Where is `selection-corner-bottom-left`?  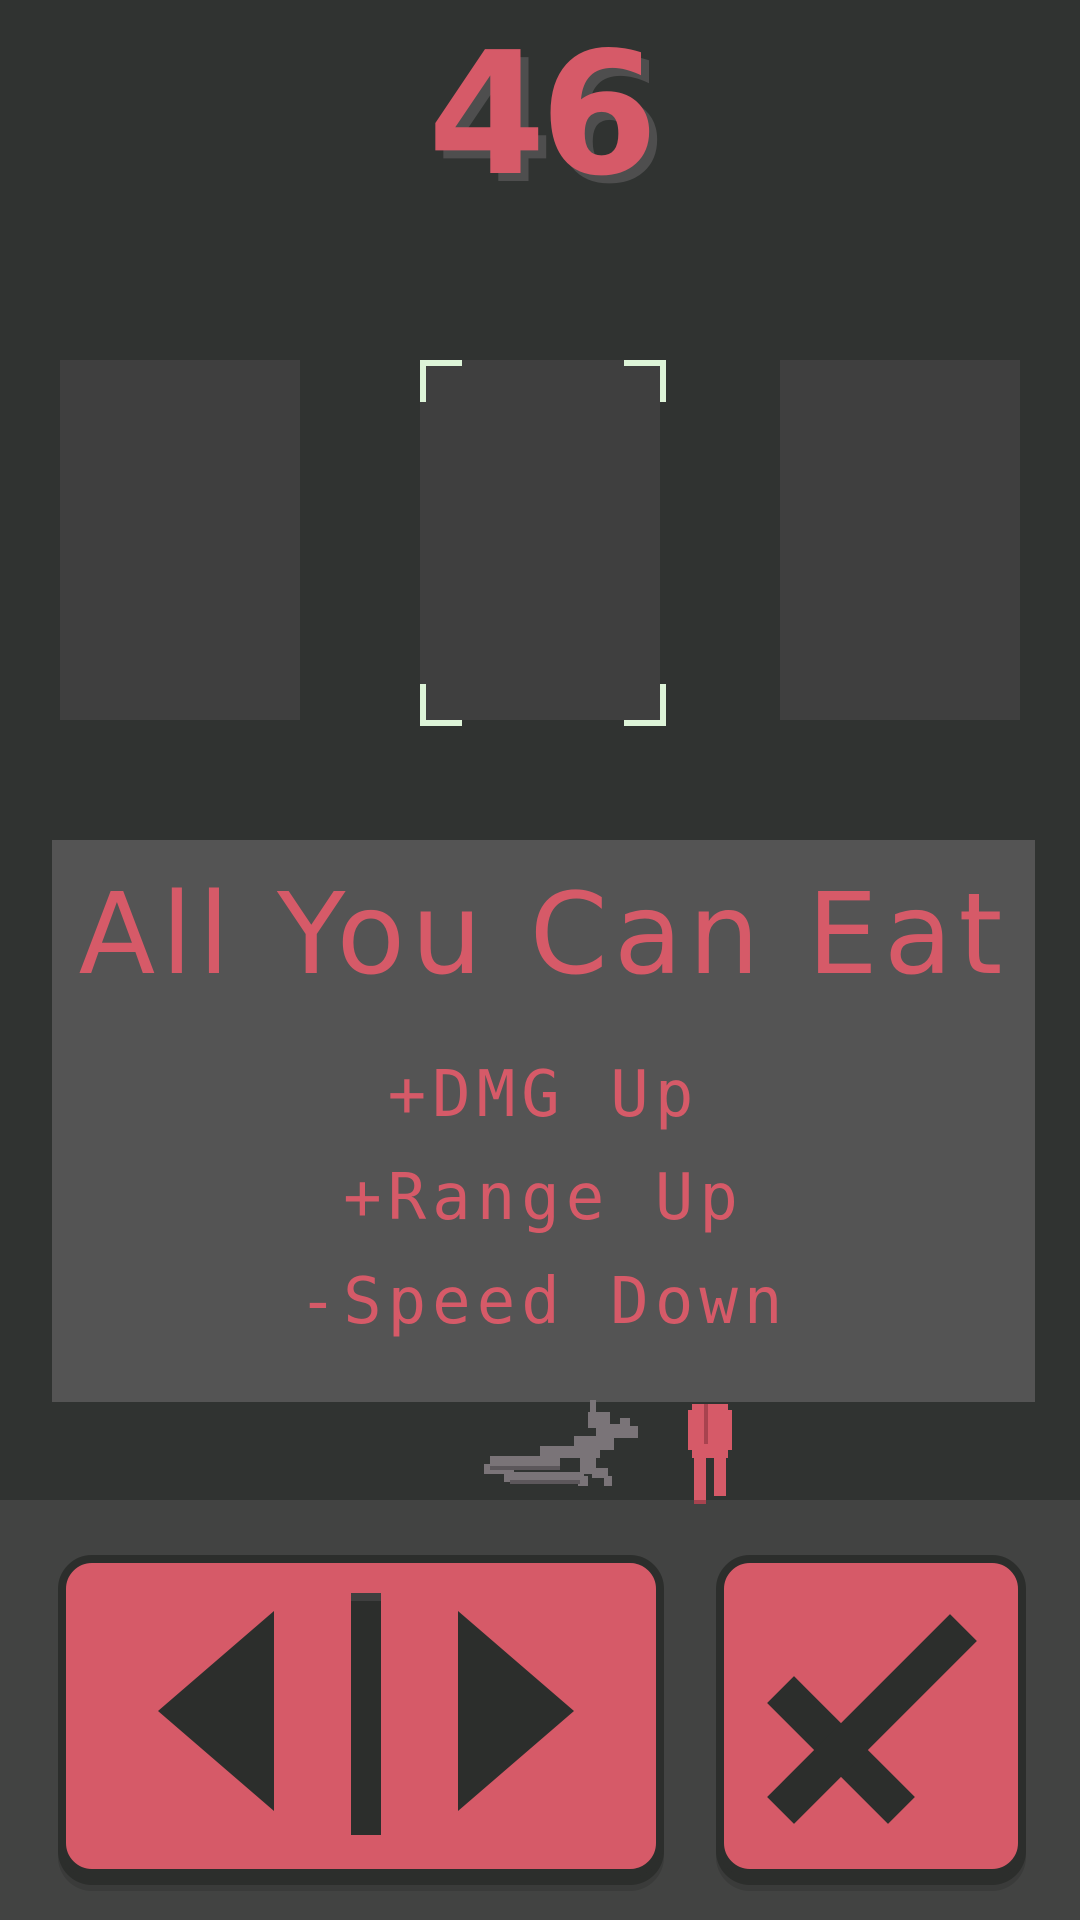 selection-corner-bottom-left is located at coordinates (441, 705).